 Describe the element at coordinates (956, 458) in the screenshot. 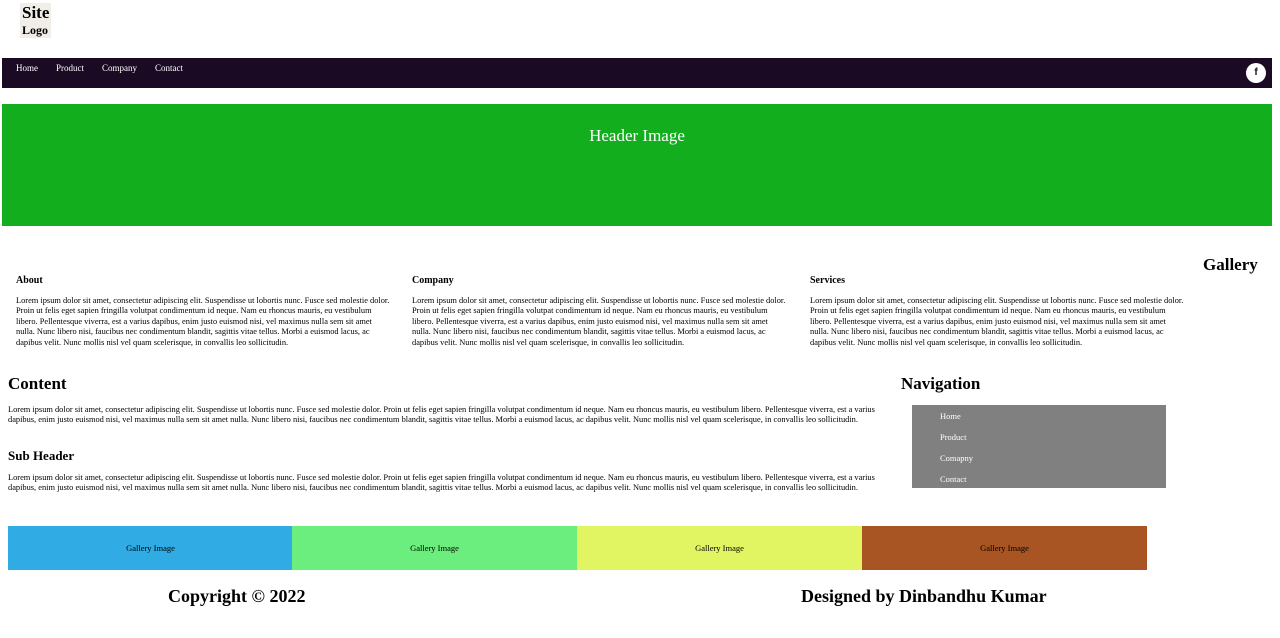

I see `sidenav-company: Comapny` at that location.